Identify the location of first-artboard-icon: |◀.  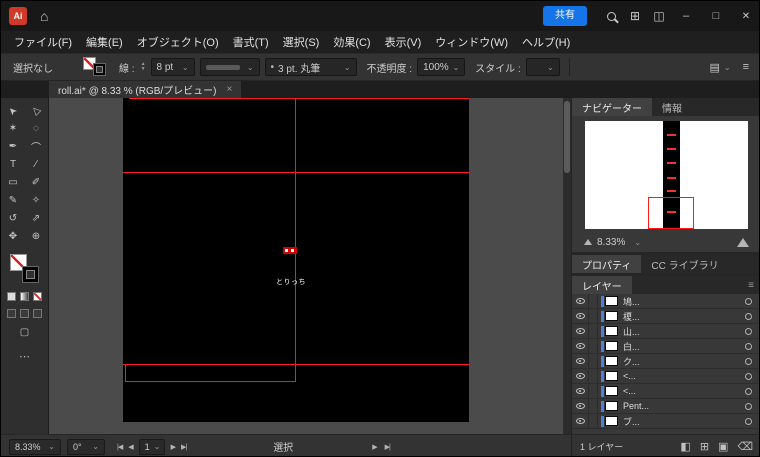
(120, 447).